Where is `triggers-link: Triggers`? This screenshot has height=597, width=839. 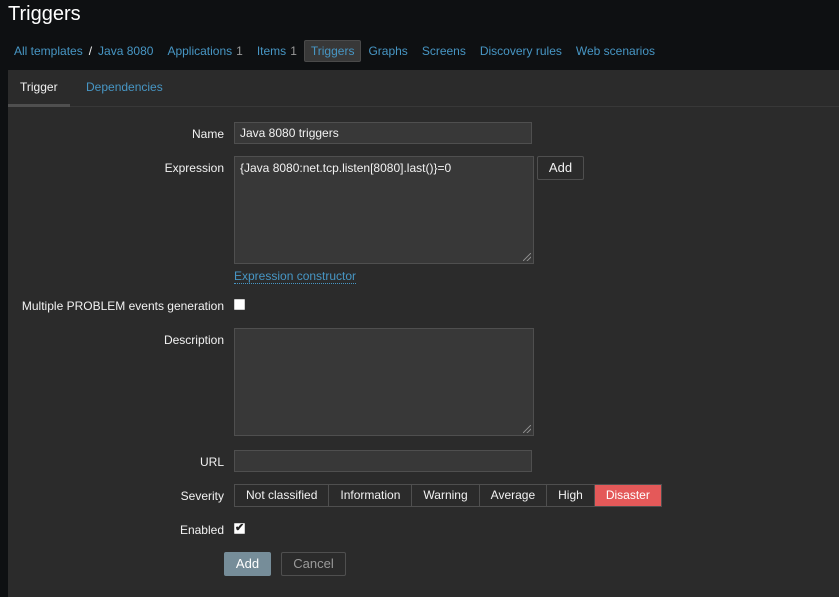
triggers-link: Triggers is located at coordinates (333, 51).